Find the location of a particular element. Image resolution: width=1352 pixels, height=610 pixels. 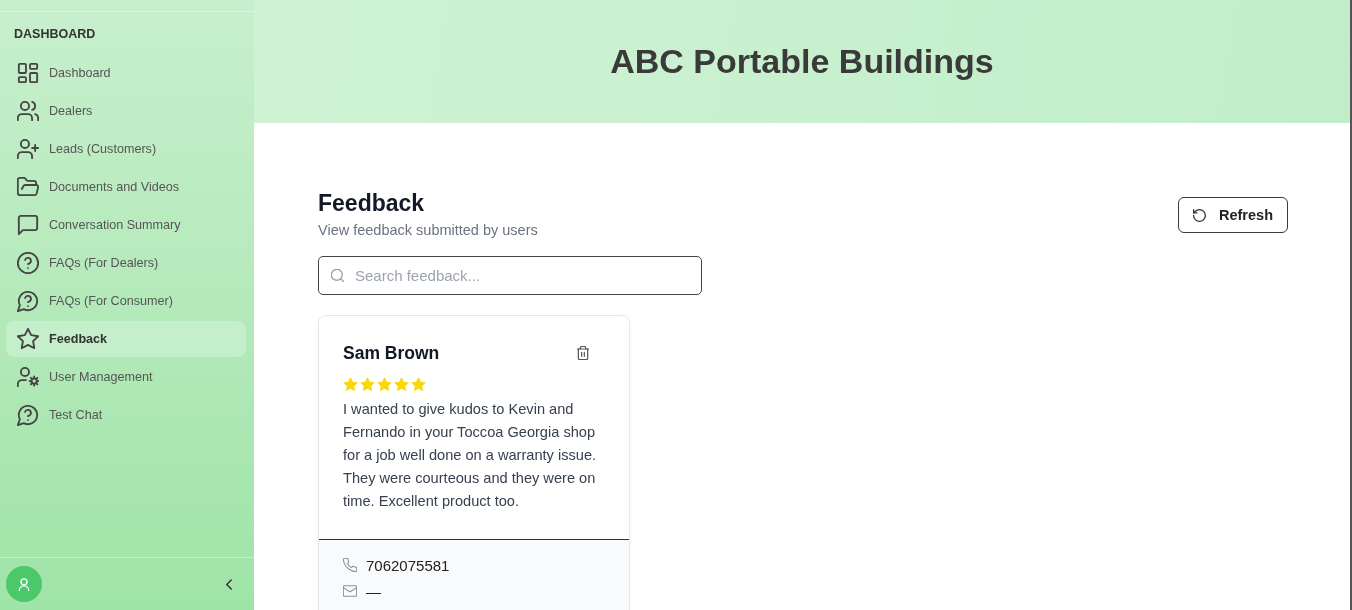

sidebar-item: Feedback is located at coordinates (126, 339).